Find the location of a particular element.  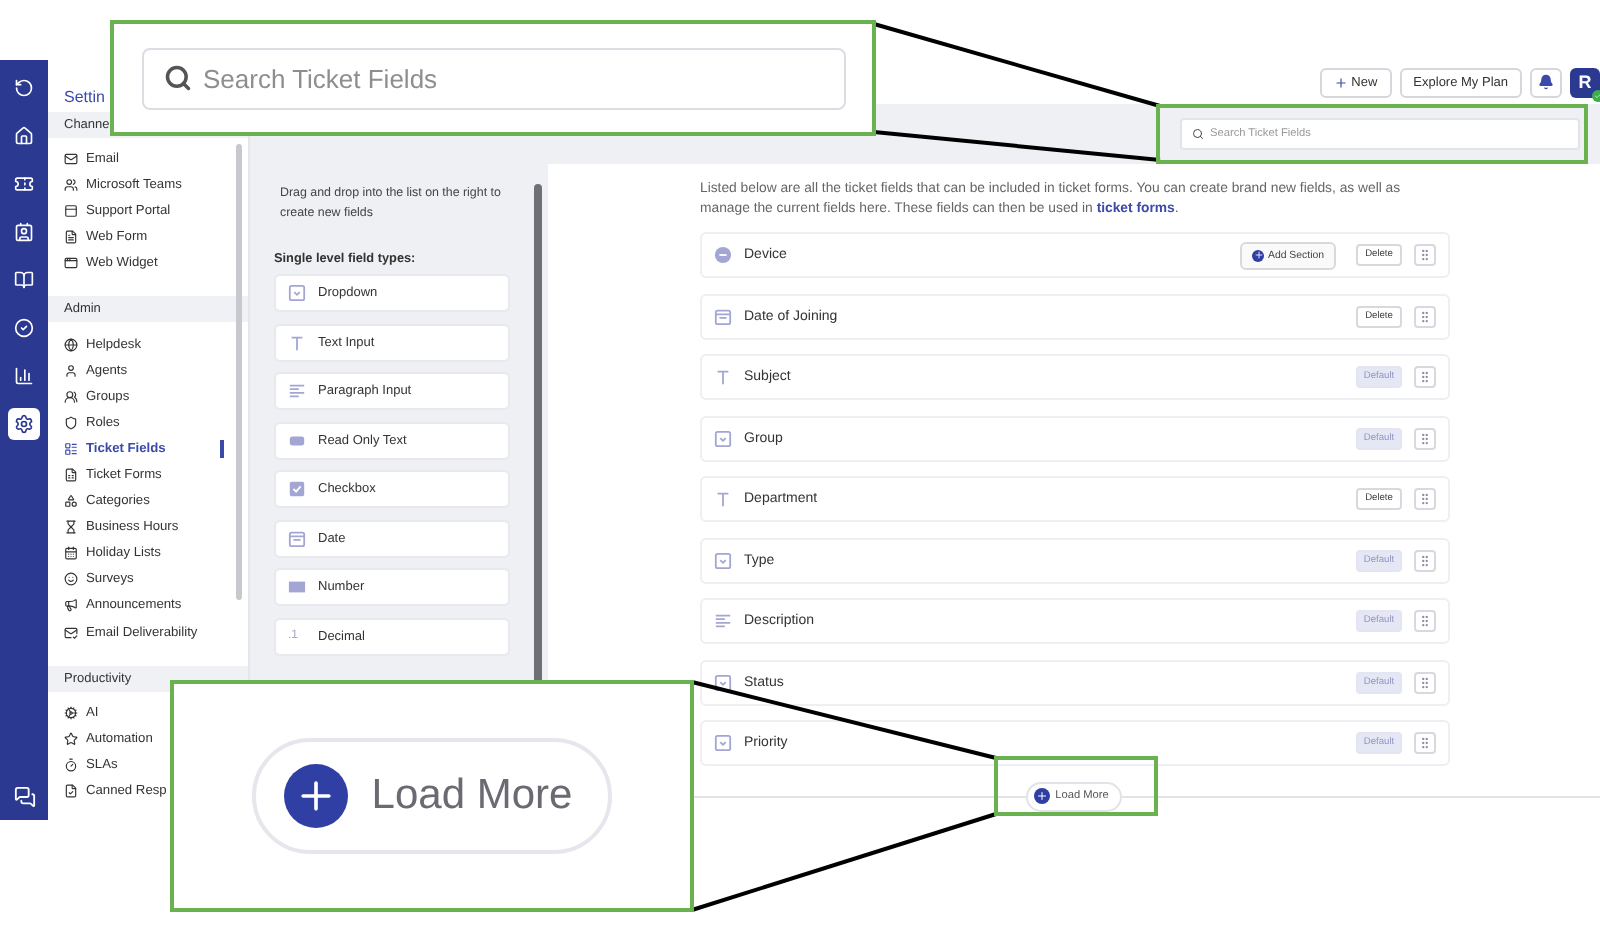

nav-rail-button is located at coordinates (24, 424).